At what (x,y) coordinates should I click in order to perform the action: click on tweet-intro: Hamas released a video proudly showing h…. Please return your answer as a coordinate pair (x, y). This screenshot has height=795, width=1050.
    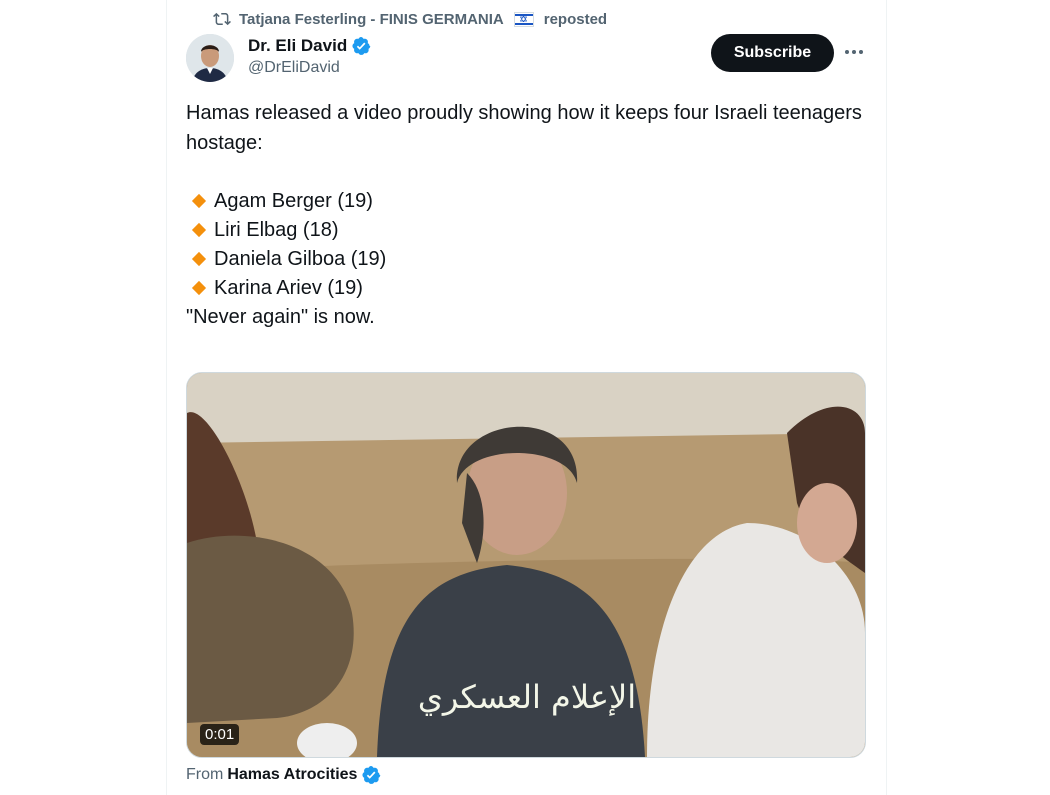
    Looking at the image, I should click on (524, 128).